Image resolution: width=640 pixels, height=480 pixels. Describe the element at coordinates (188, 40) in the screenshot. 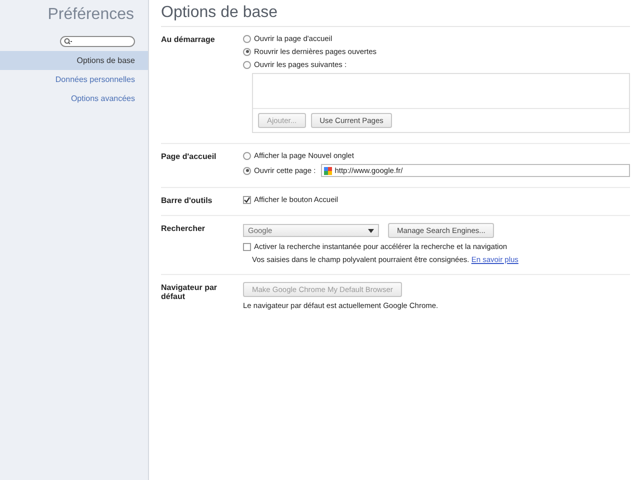

I see `section-label: Au démarrage` at that location.